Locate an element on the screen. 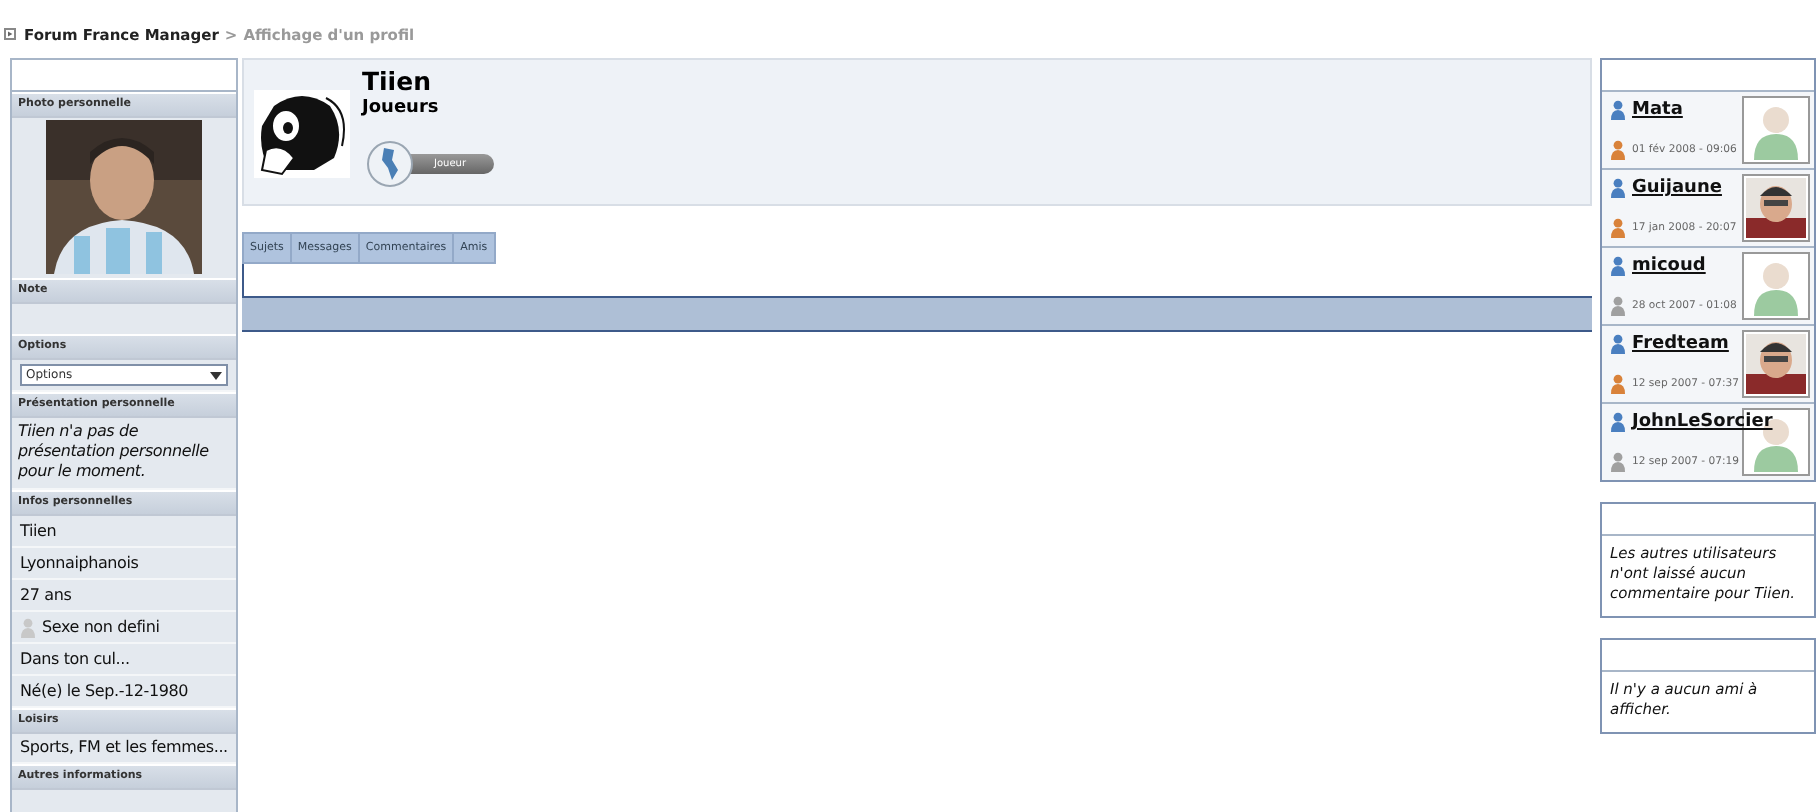 The image size is (1820, 812). info-text: Né(e) le Sep.-12-1980 is located at coordinates (104, 691).